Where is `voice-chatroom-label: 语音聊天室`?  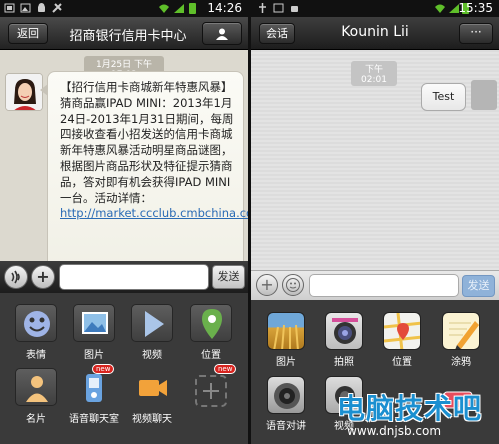
voice-chatroom-label: 语音聊天室 is located at coordinates (94, 419).